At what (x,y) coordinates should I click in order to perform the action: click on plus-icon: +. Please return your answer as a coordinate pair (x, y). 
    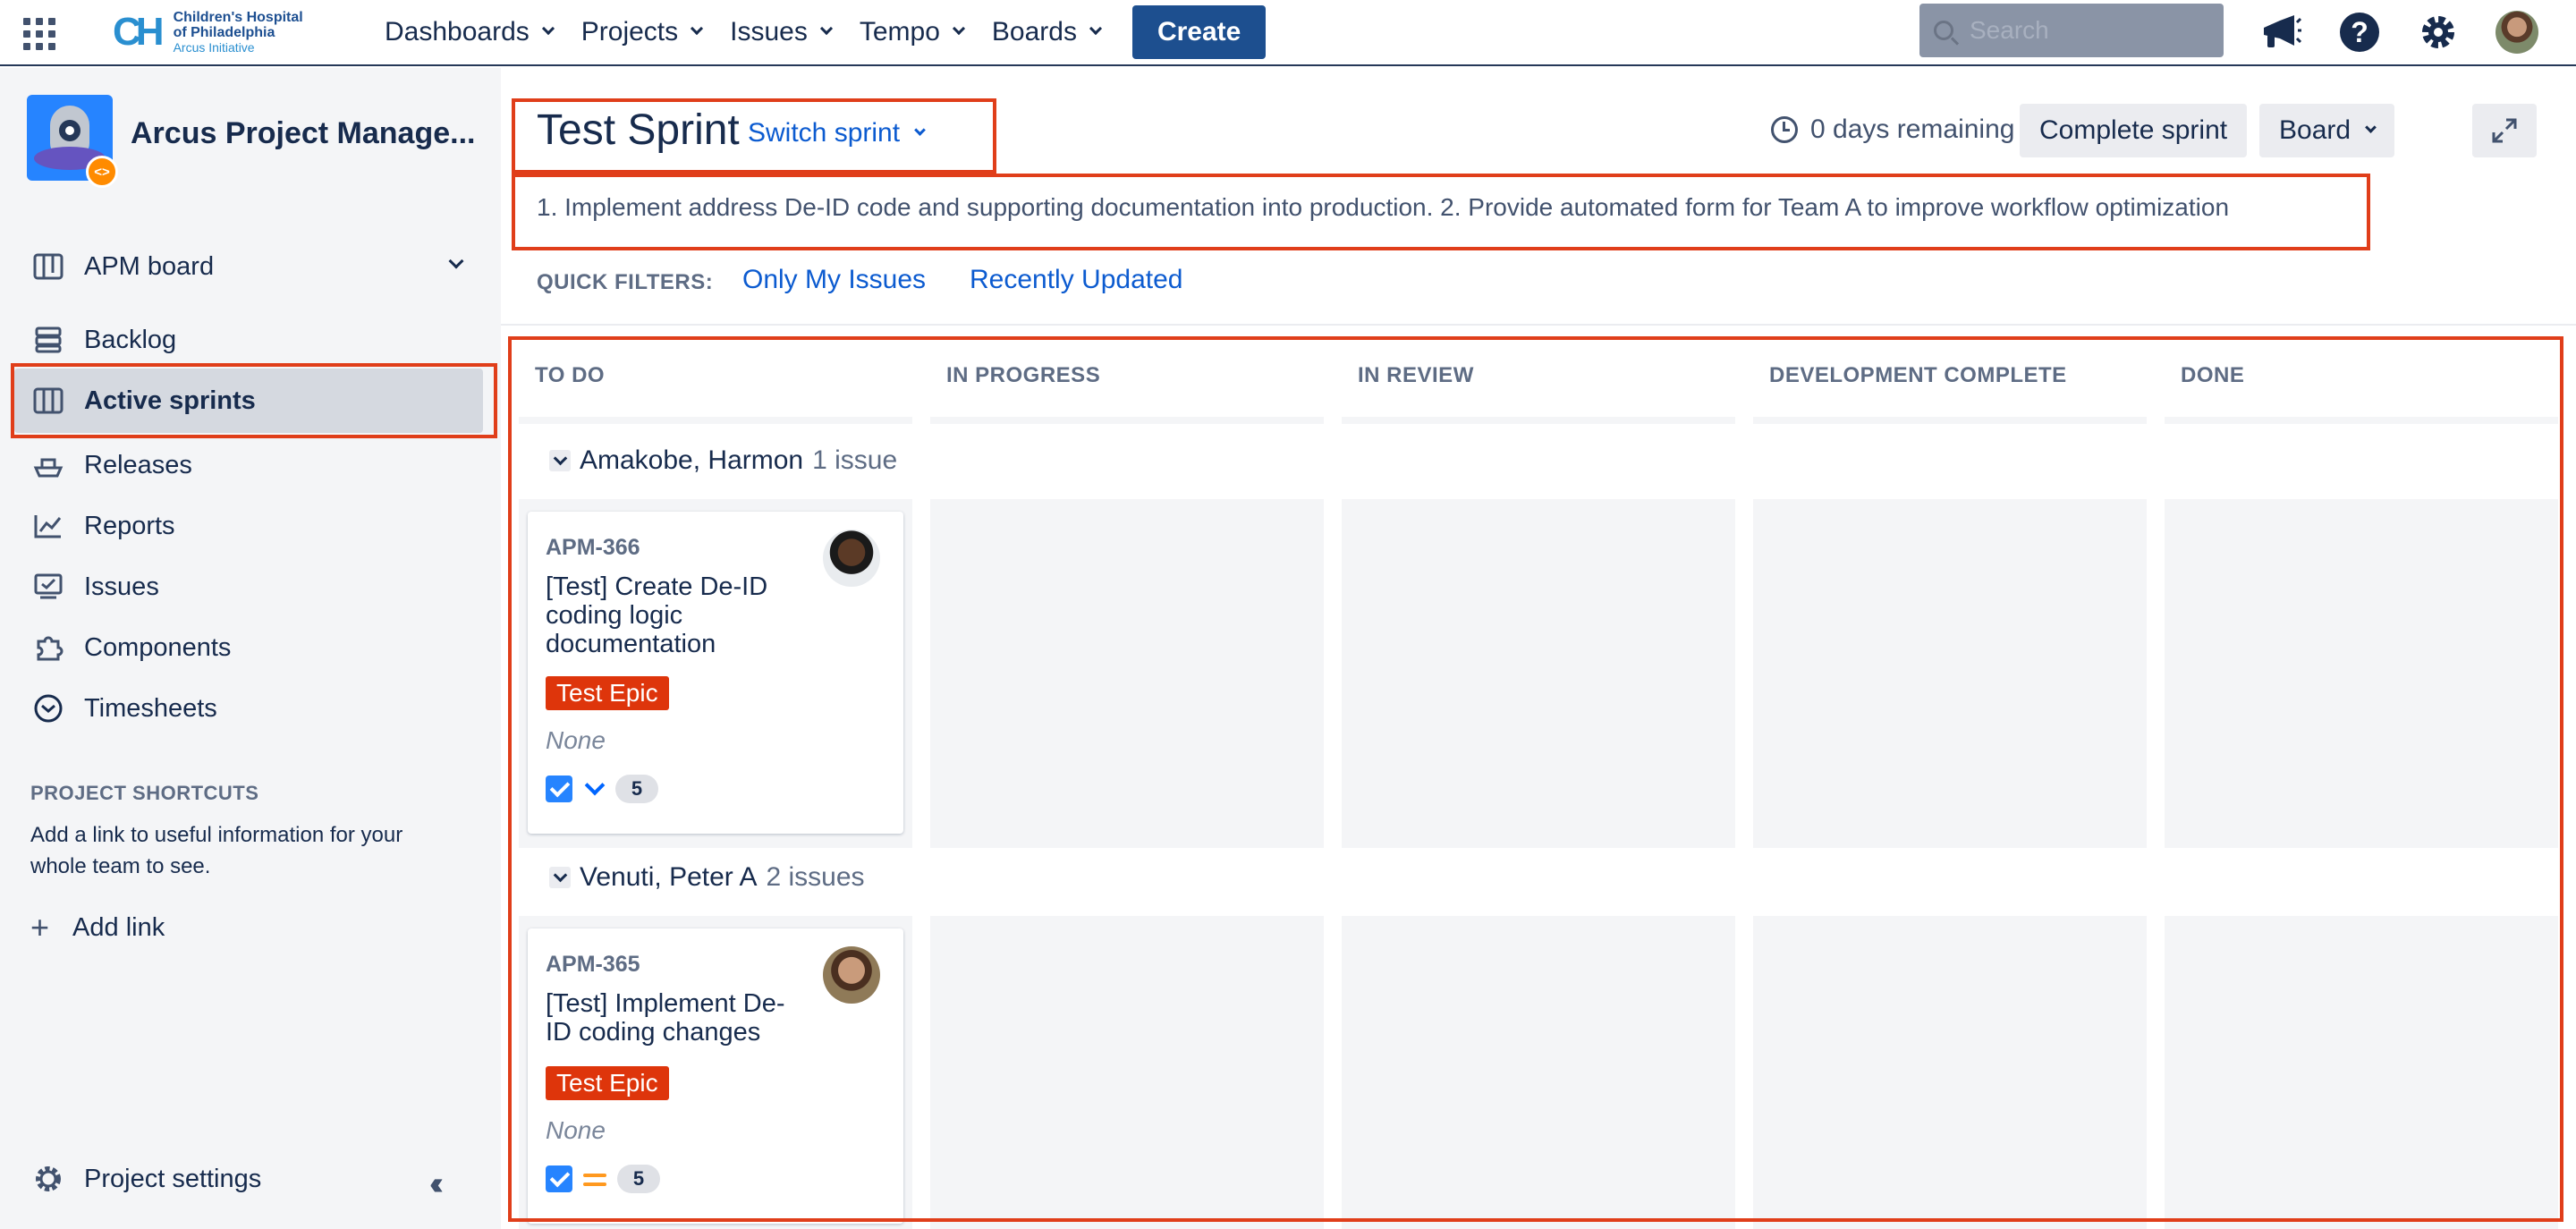
    Looking at the image, I should click on (40, 927).